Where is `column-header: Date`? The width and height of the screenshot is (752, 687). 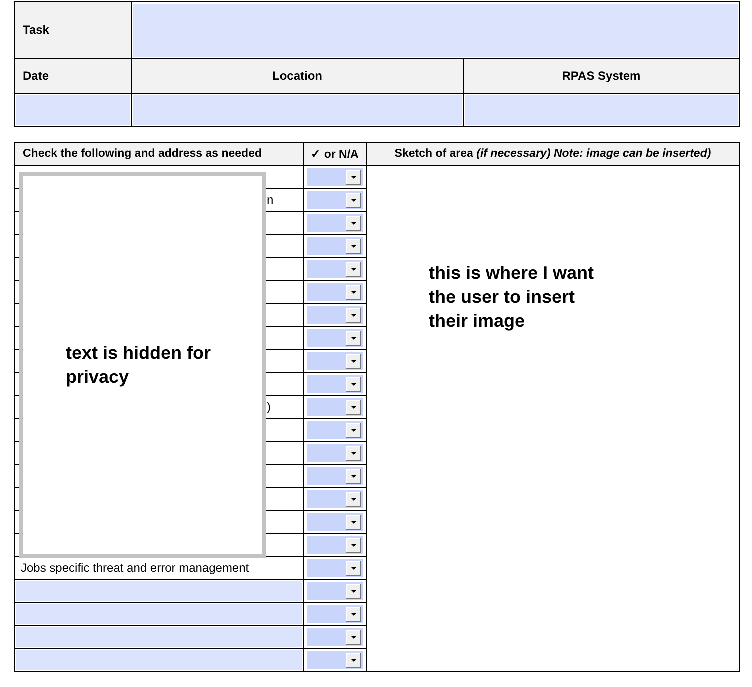
column-header: Date is located at coordinates (73, 76).